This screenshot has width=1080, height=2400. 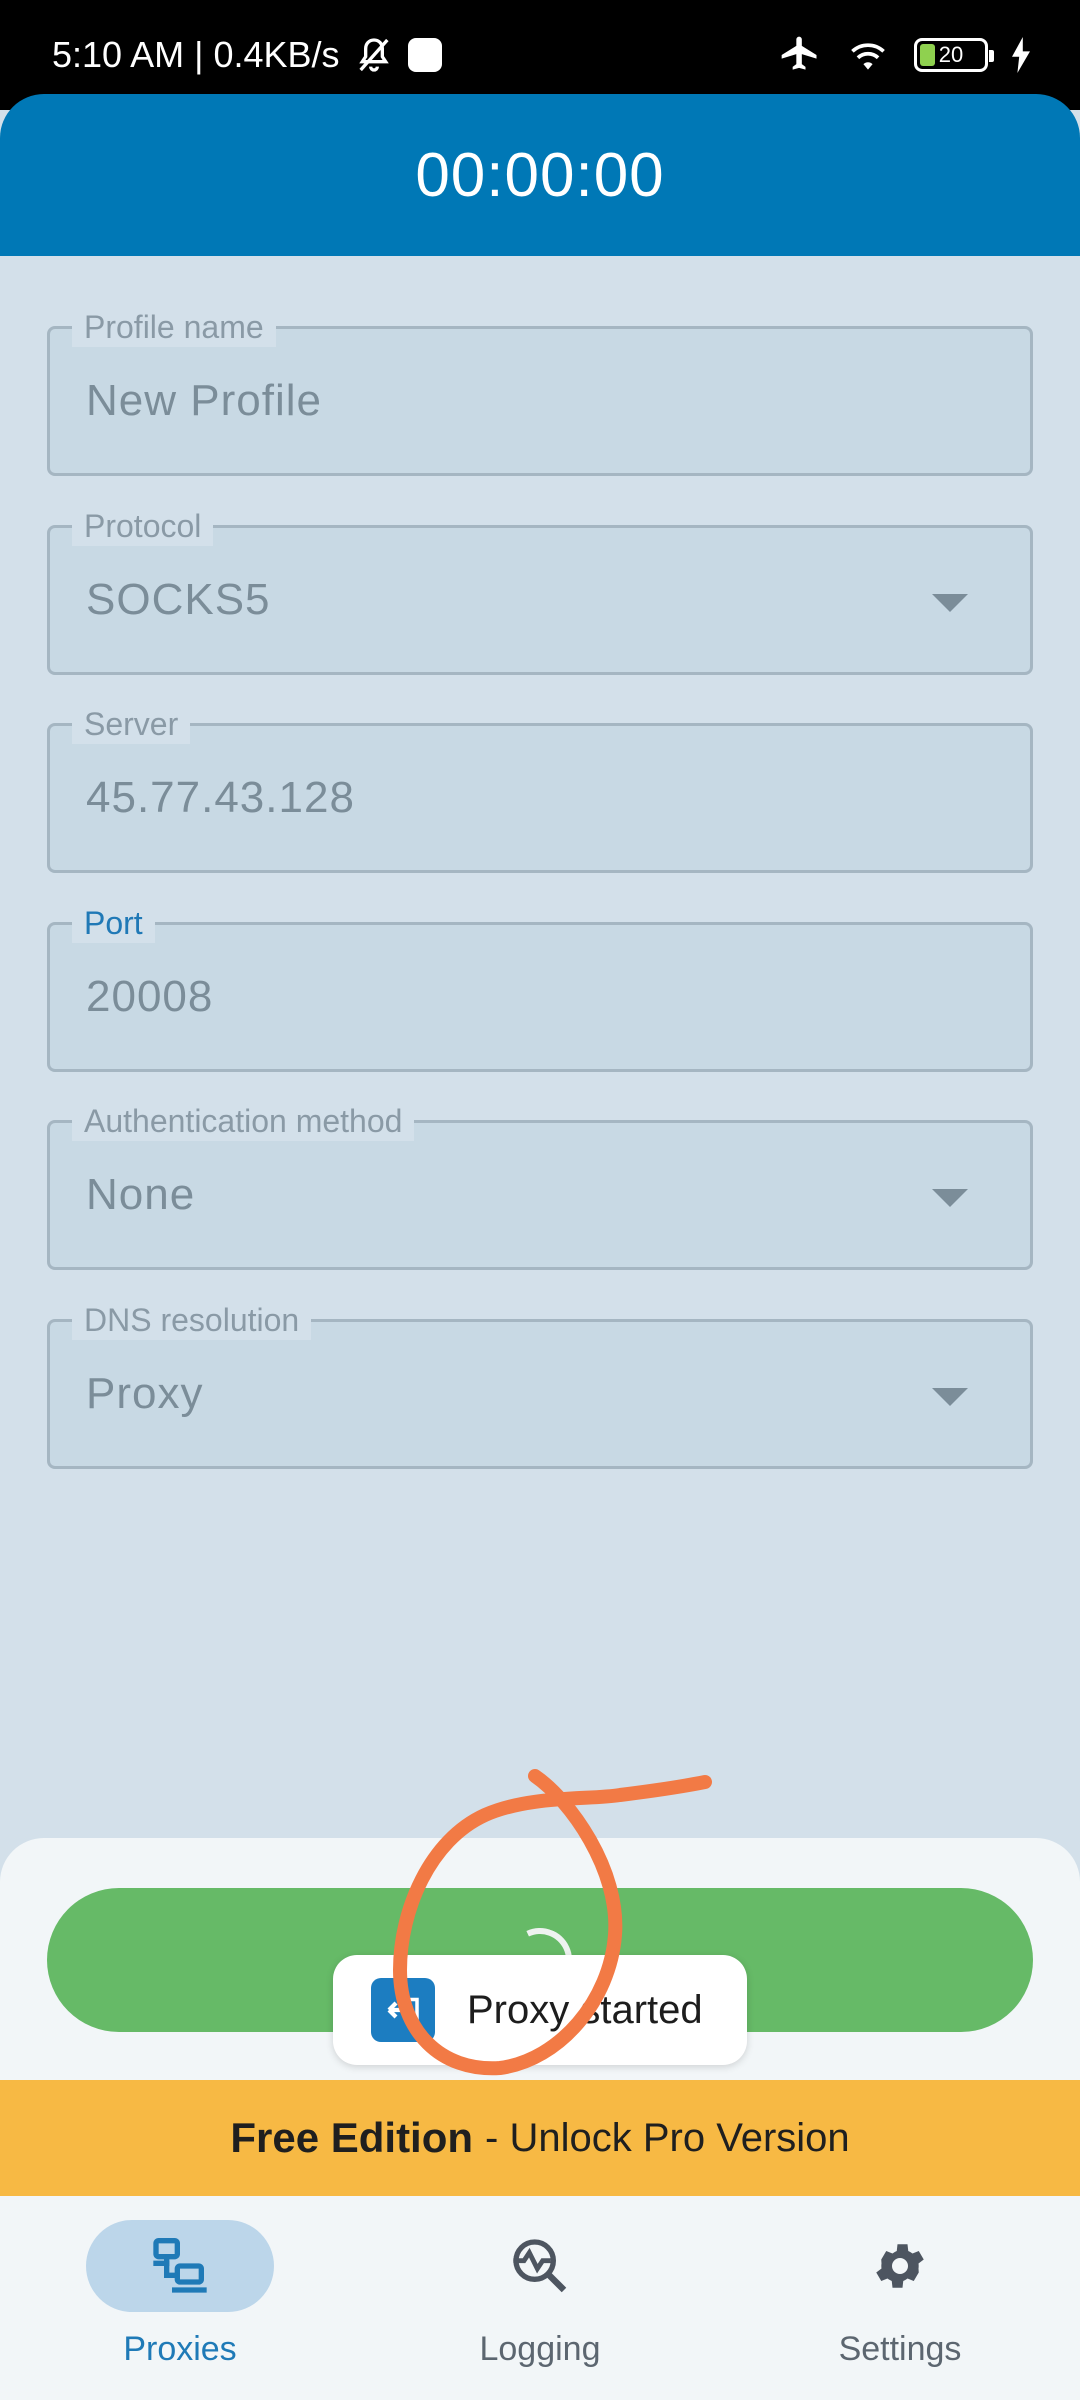 I want to click on toast-notification: Proxy started, so click(x=540, y=2010).